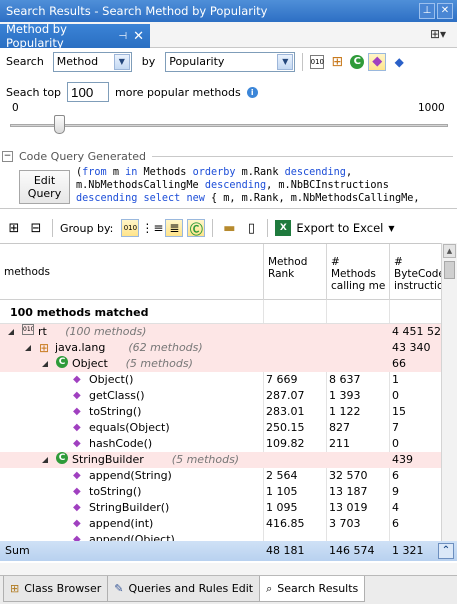  Describe the element at coordinates (282, 491) in the screenshot. I see `row-rank: 1 105` at that location.